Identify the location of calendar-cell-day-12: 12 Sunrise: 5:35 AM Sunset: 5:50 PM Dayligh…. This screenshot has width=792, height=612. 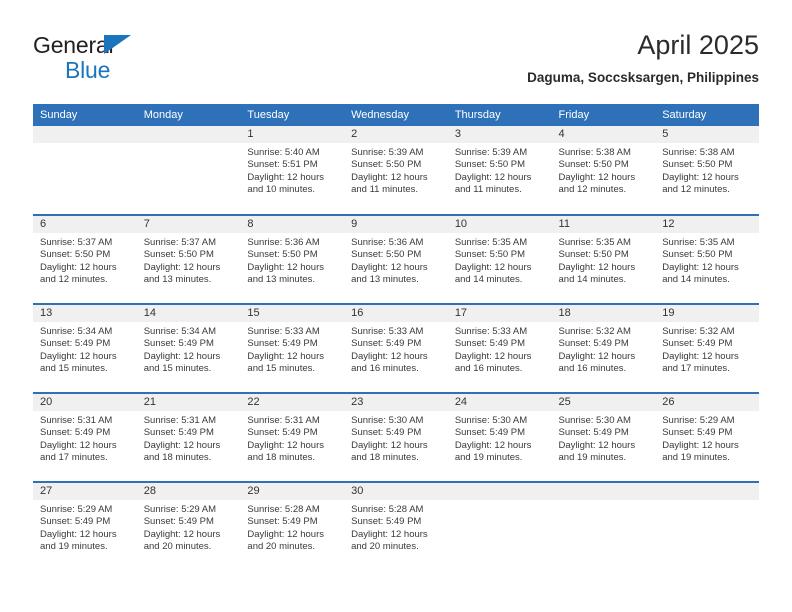
(707, 259).